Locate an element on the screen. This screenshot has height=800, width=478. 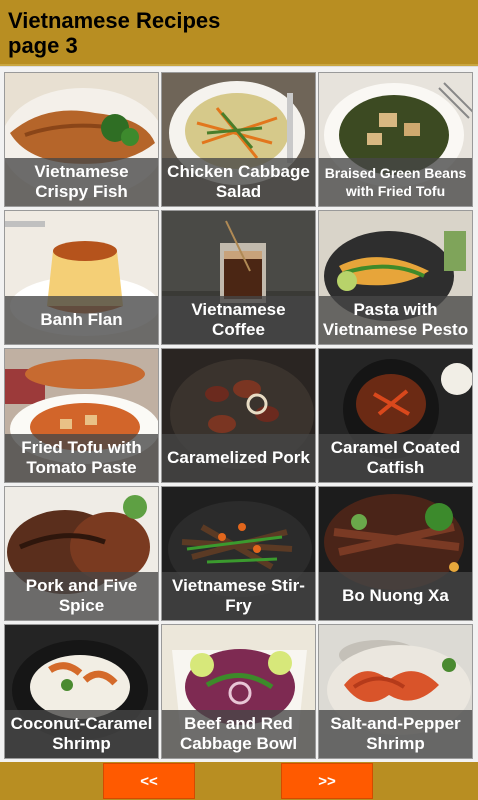
recipe-title: Pork and Five Spice is located at coordinates (81, 596).